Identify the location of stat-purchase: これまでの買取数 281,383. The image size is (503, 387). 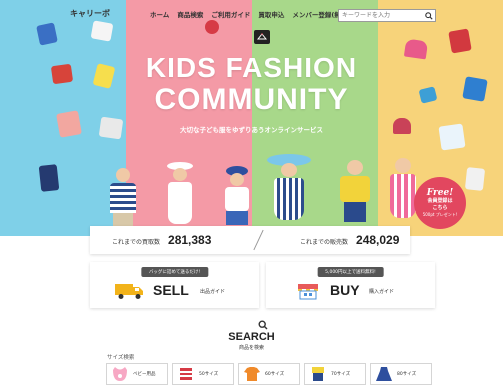
(161, 240).